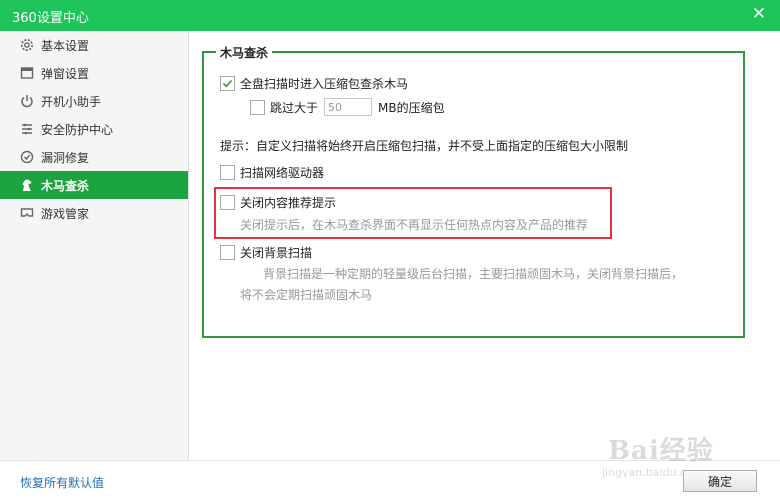 The width and height of the screenshot is (780, 500). What do you see at coordinates (27, 129) in the screenshot?
I see `shield-grid-icon` at bounding box center [27, 129].